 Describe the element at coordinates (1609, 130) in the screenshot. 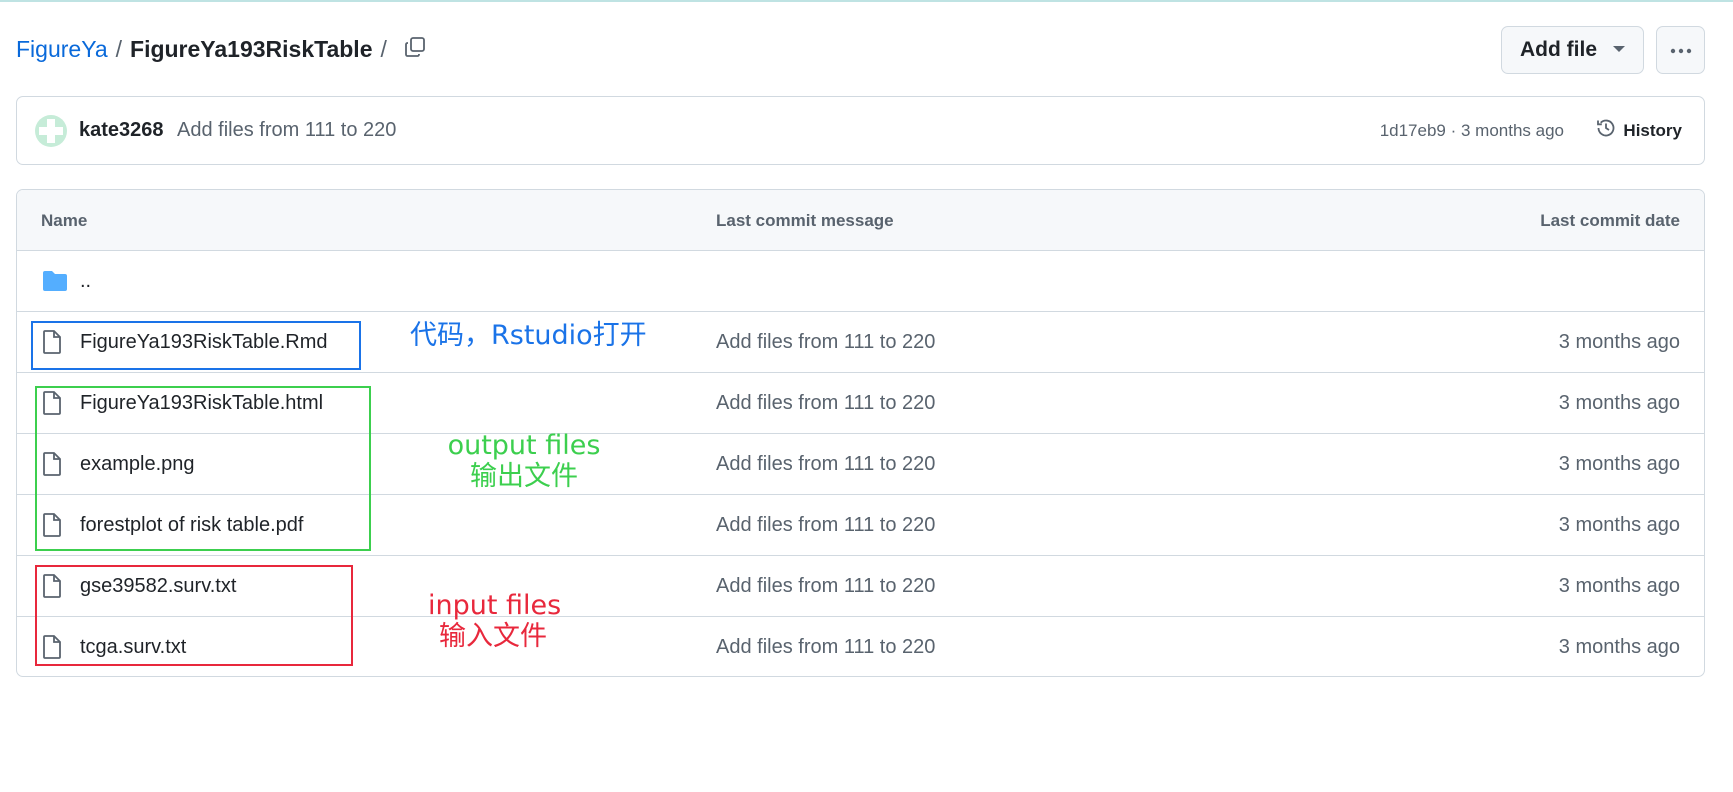

I see `history-icon` at that location.